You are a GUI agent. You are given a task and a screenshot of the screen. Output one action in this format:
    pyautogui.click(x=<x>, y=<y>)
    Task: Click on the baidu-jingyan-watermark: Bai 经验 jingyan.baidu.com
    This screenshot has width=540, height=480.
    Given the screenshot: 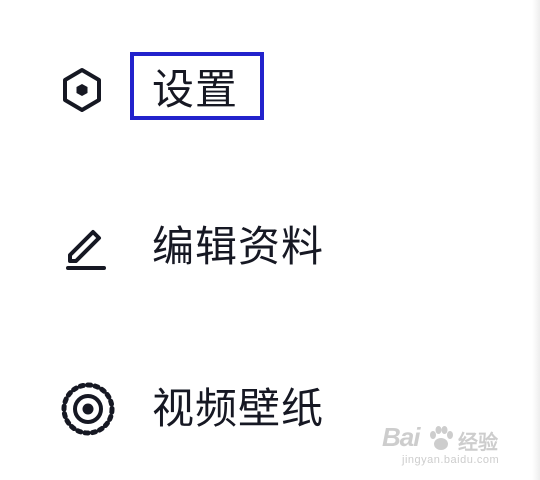 What is the action you would take?
    pyautogui.click(x=452, y=445)
    